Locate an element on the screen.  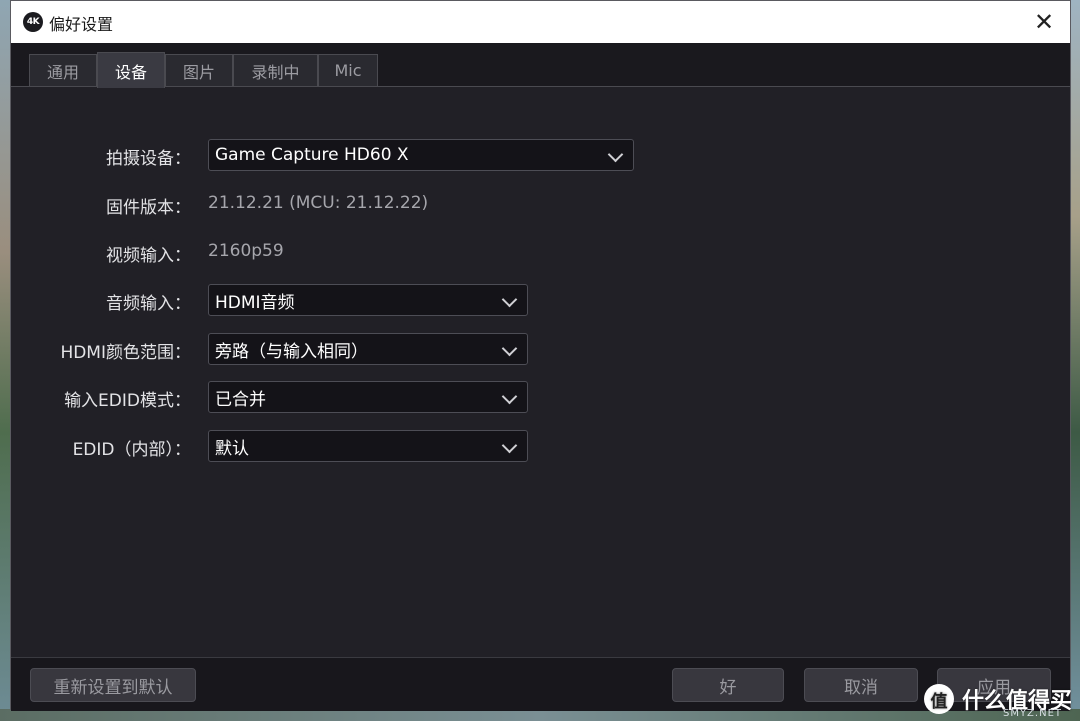
capture-device-label: 拍摄设备： is located at coordinates (148, 159).